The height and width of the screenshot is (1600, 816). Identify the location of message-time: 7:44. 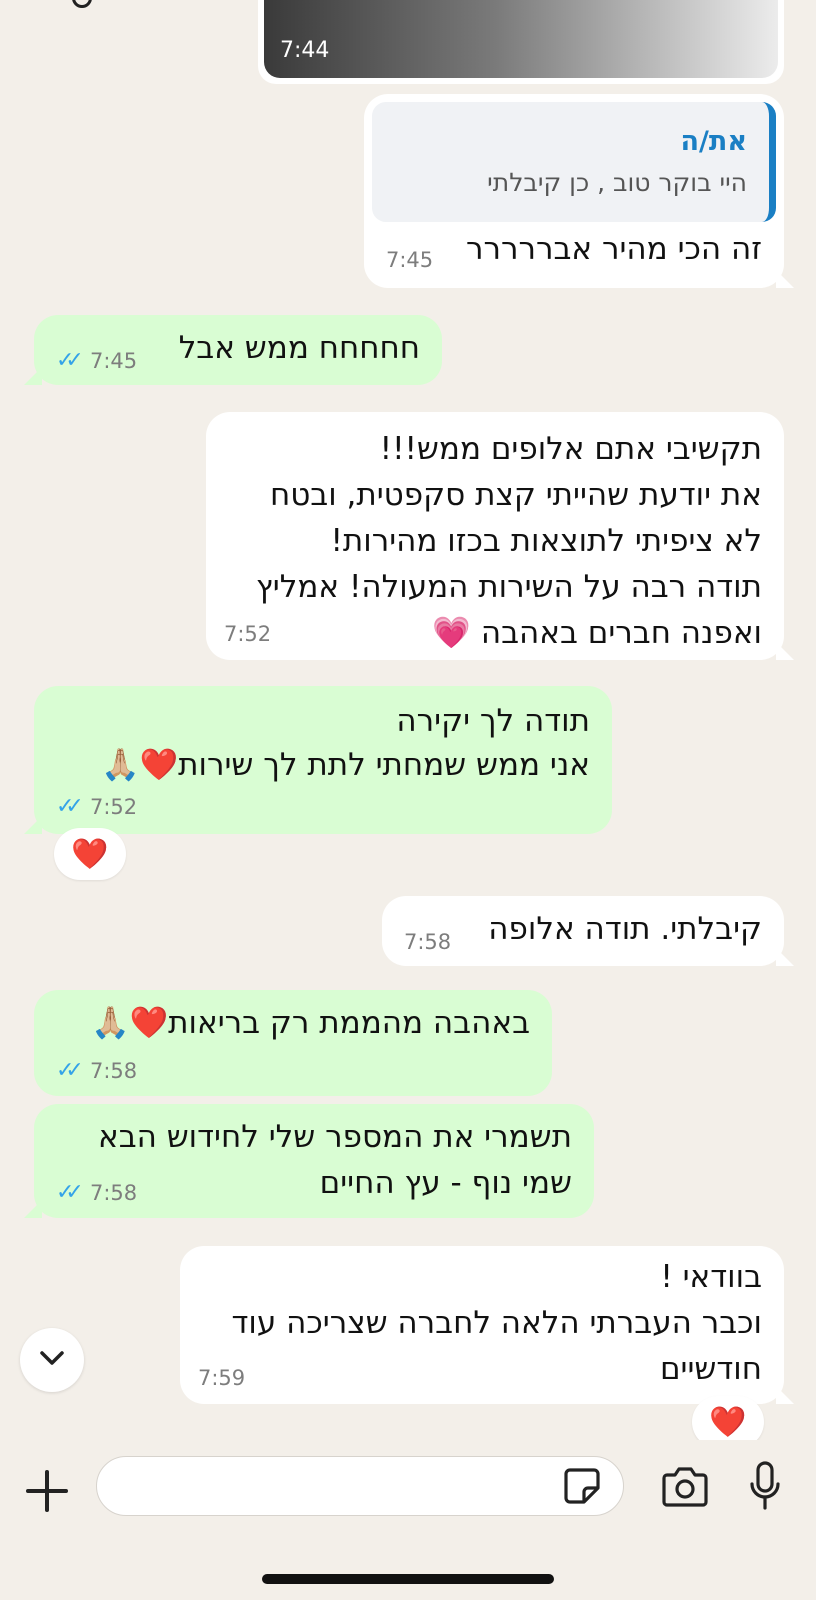
(305, 50).